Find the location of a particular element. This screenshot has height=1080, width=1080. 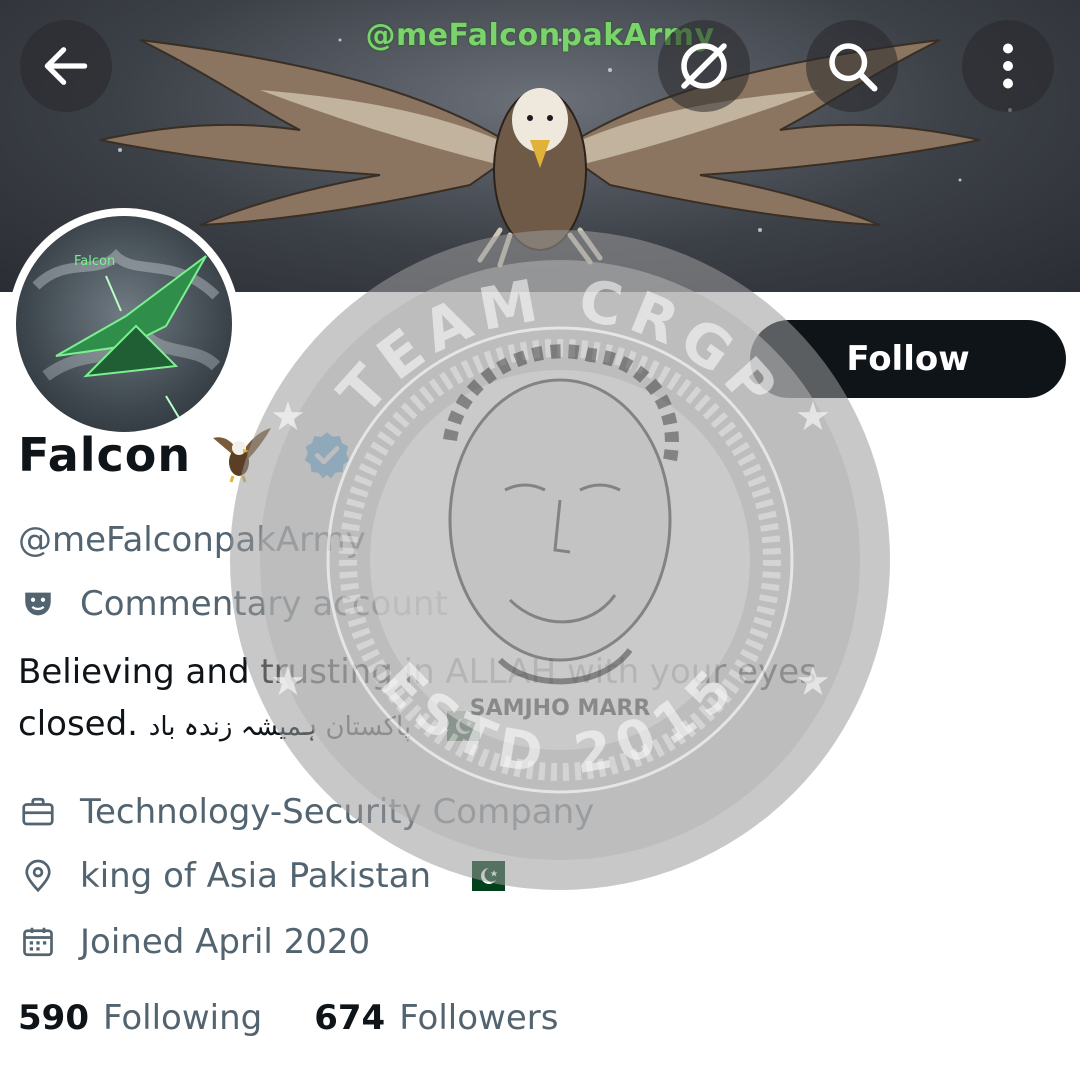

location-text: king of Asia Pakistan is located at coordinates (256, 876).